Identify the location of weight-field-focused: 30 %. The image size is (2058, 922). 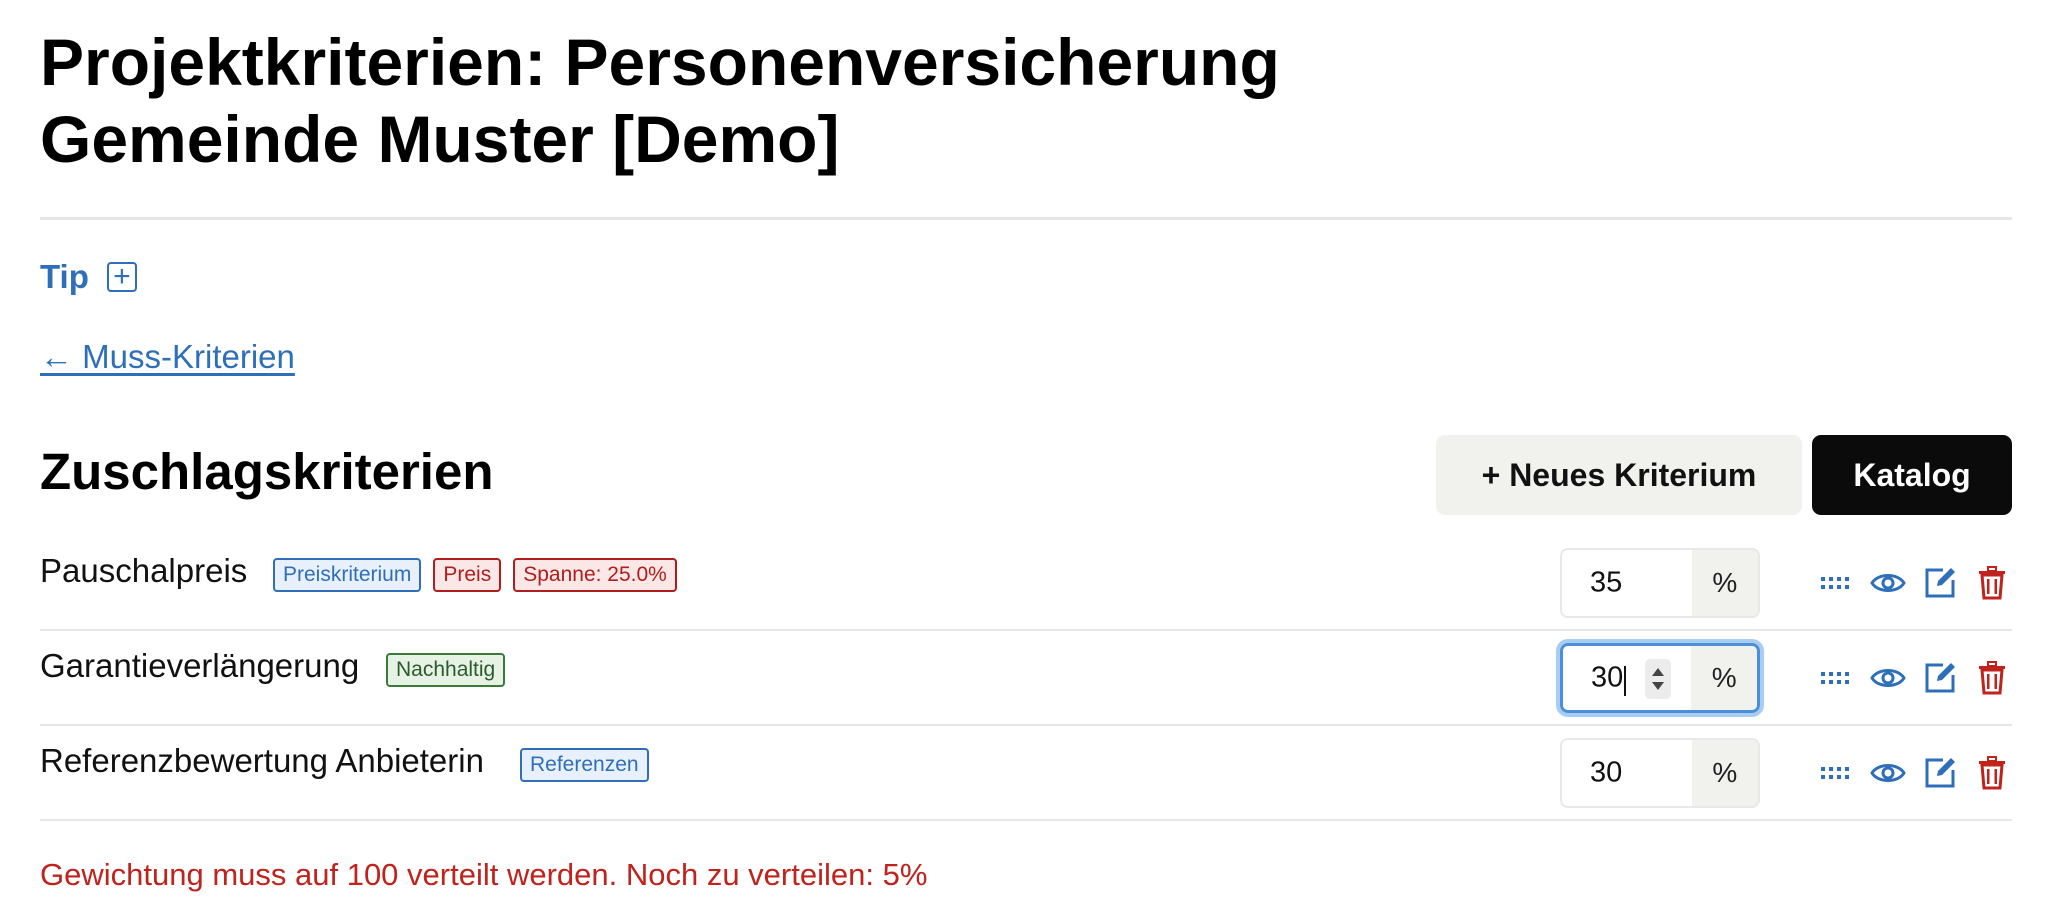
(1660, 678).